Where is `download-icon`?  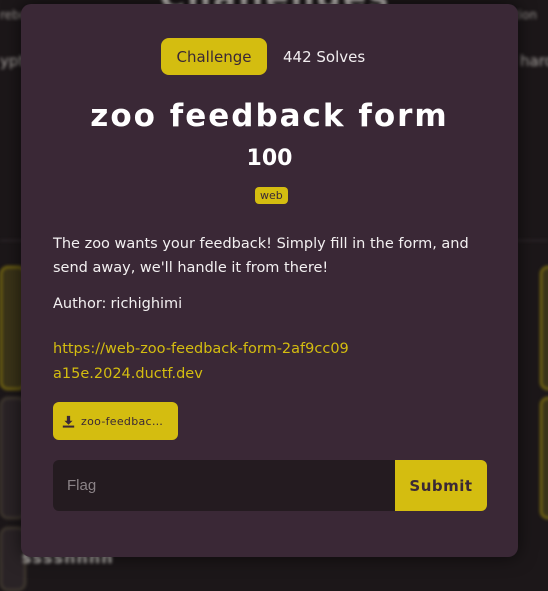 download-icon is located at coordinates (68, 421).